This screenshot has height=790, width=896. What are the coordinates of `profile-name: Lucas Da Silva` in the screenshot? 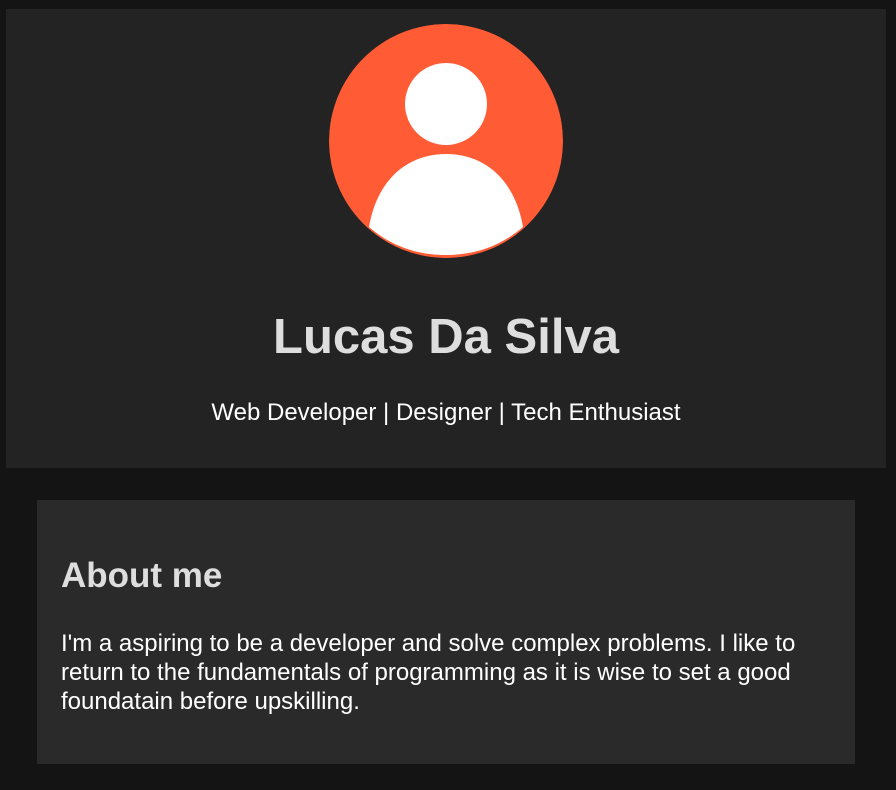 It's located at (446, 337).